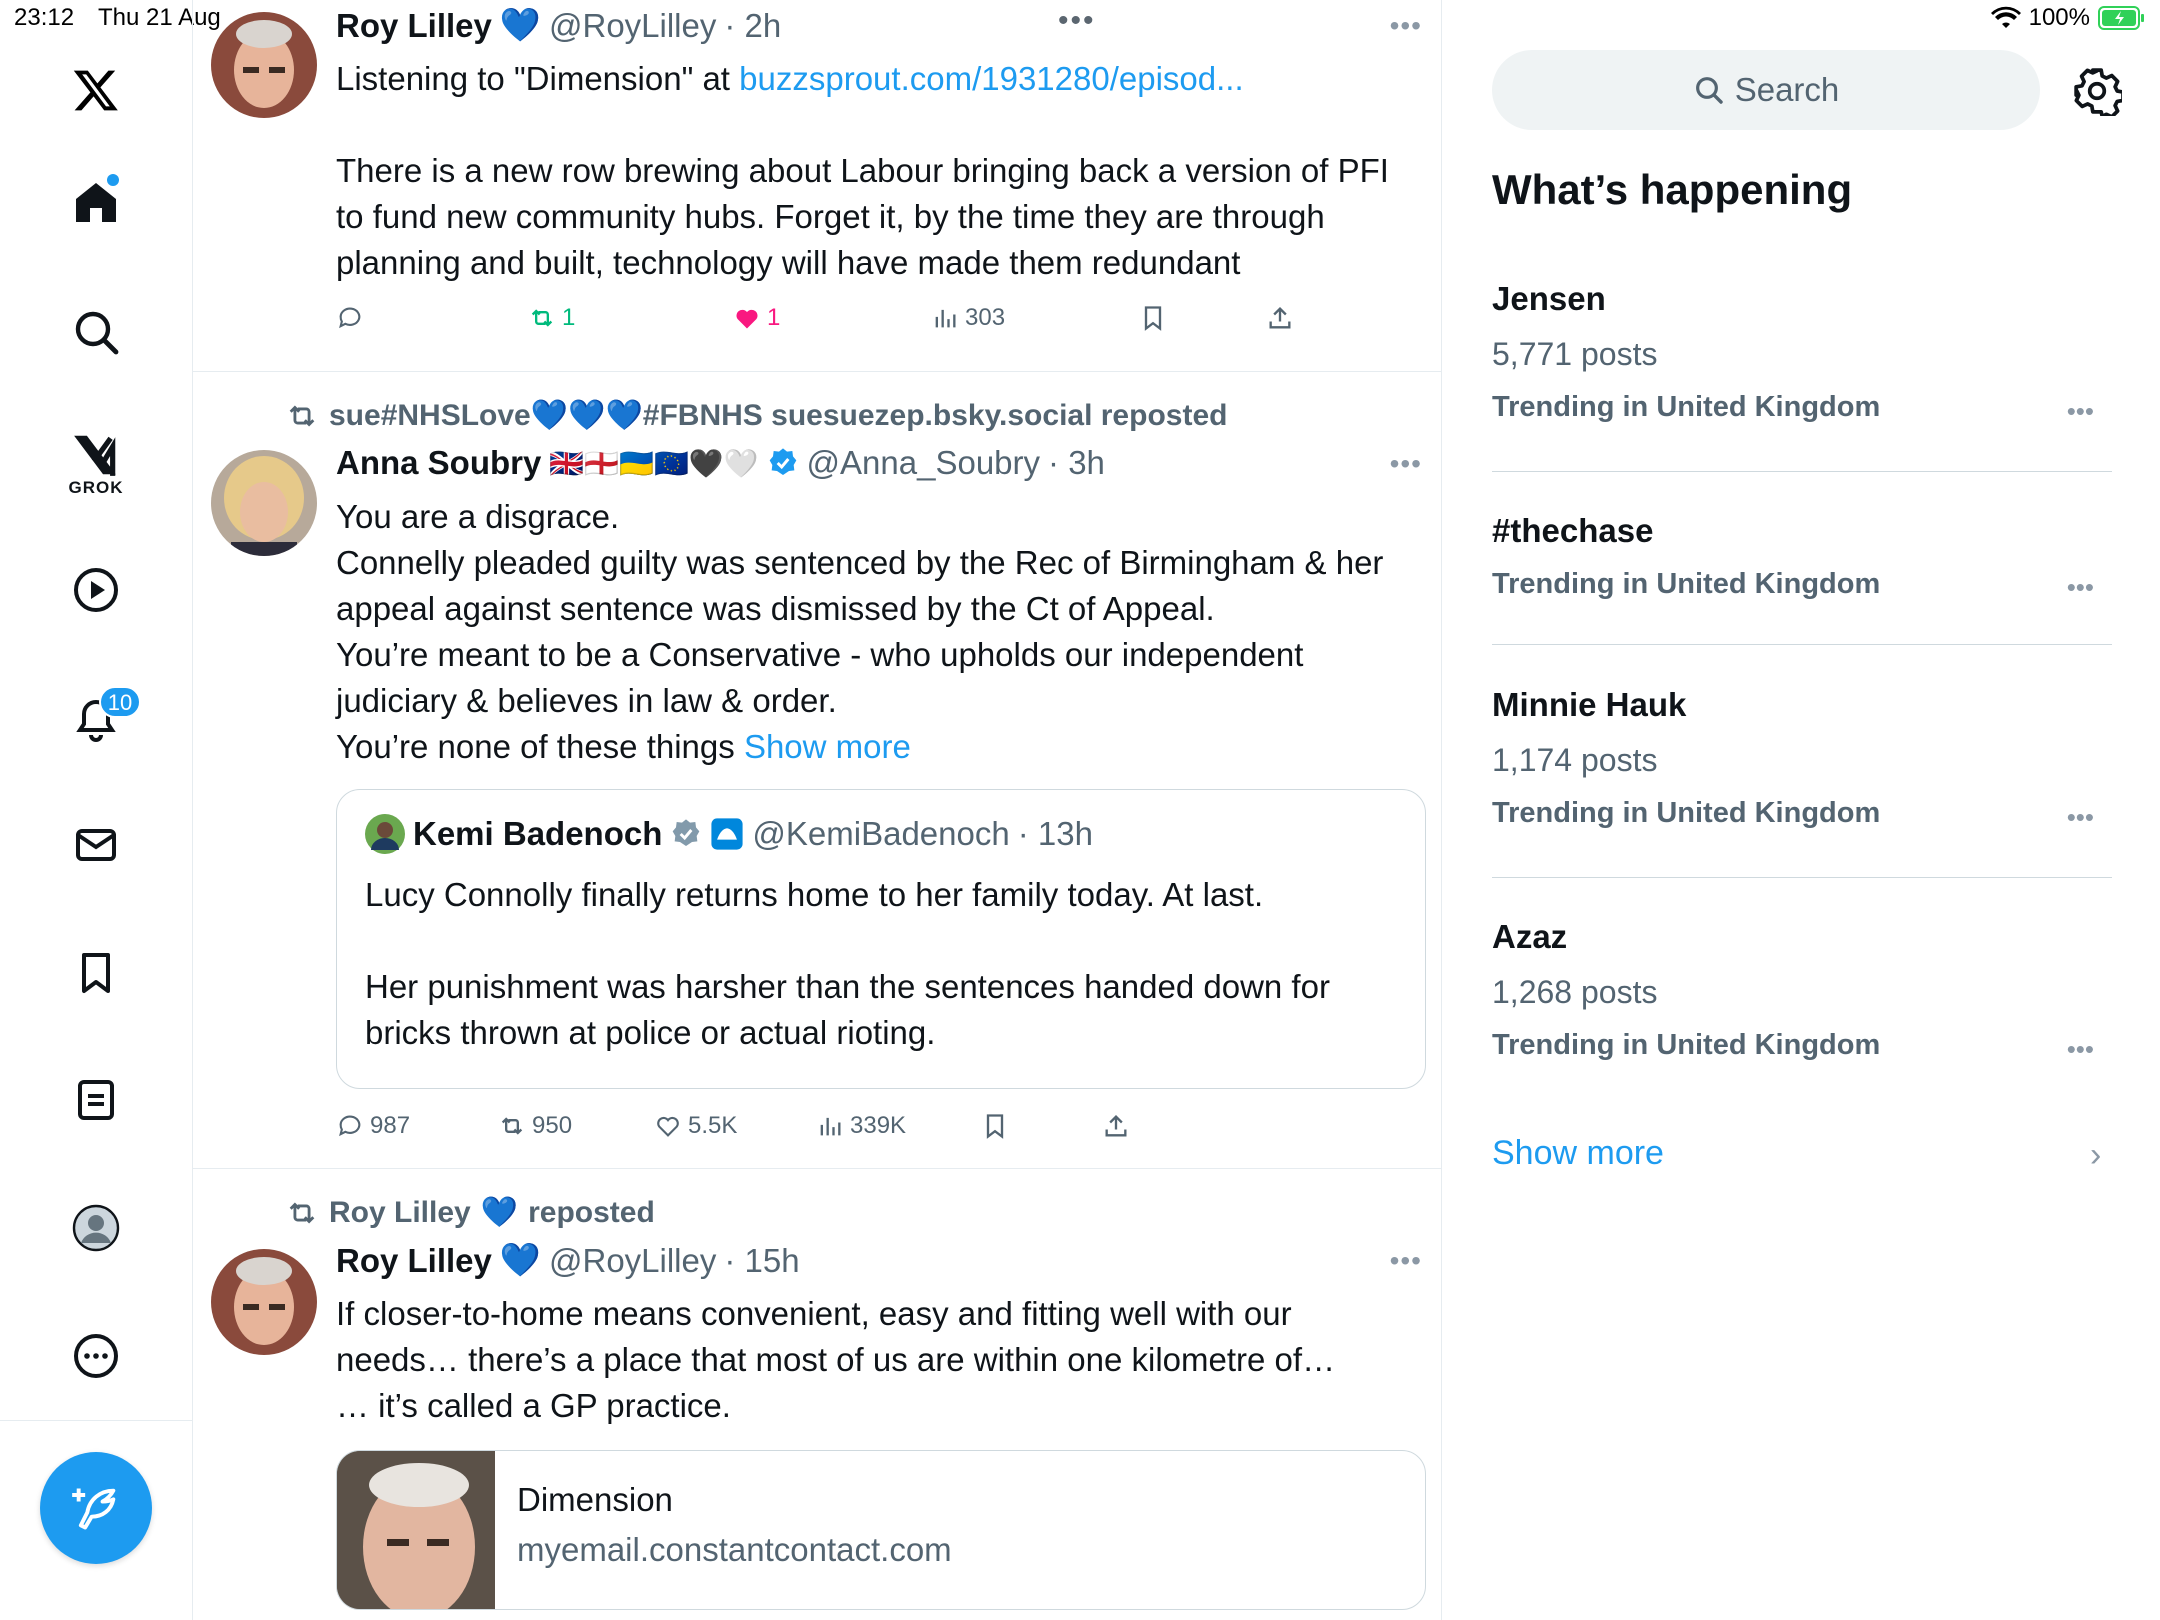 Image resolution: width=2160 pixels, height=1620 pixels. What do you see at coordinates (552, 1125) in the screenshot?
I see `repost-count: 950` at bounding box center [552, 1125].